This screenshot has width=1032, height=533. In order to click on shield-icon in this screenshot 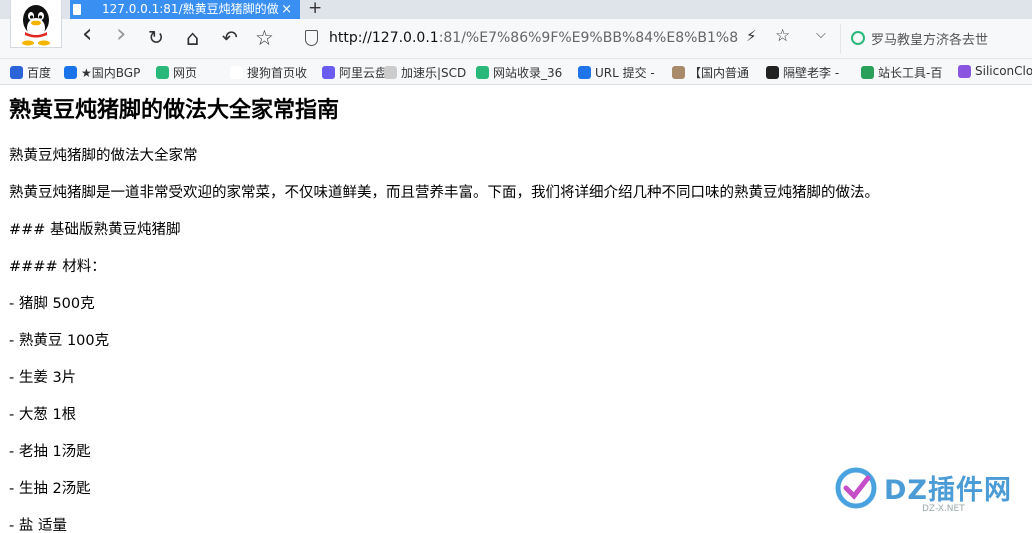, I will do `click(311, 38)`.